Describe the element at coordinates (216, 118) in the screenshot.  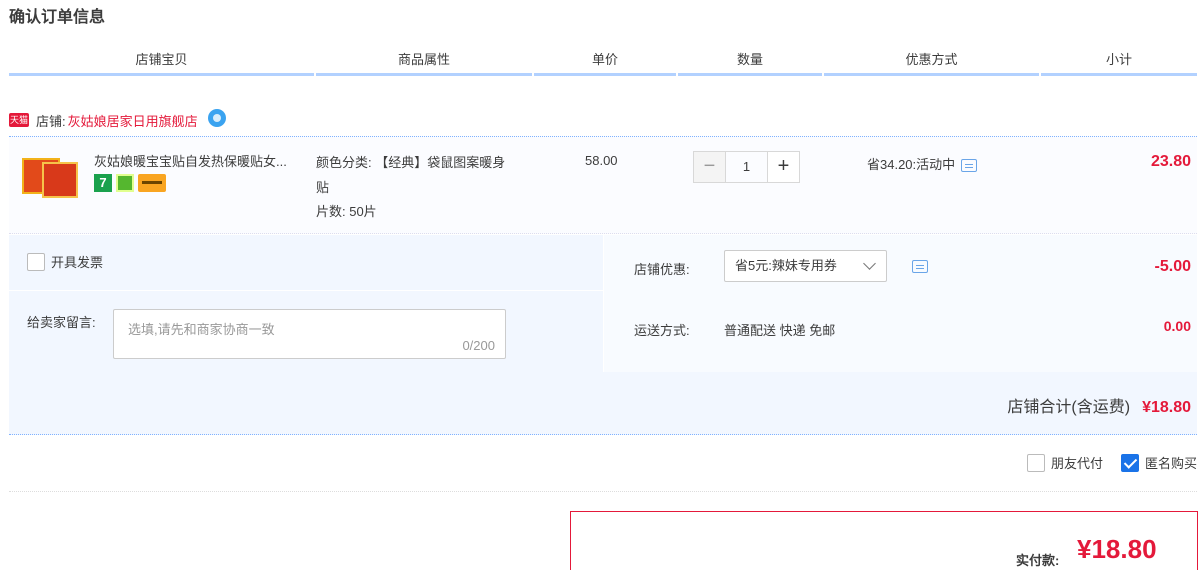
I see `wangwang-chat-icon` at that location.